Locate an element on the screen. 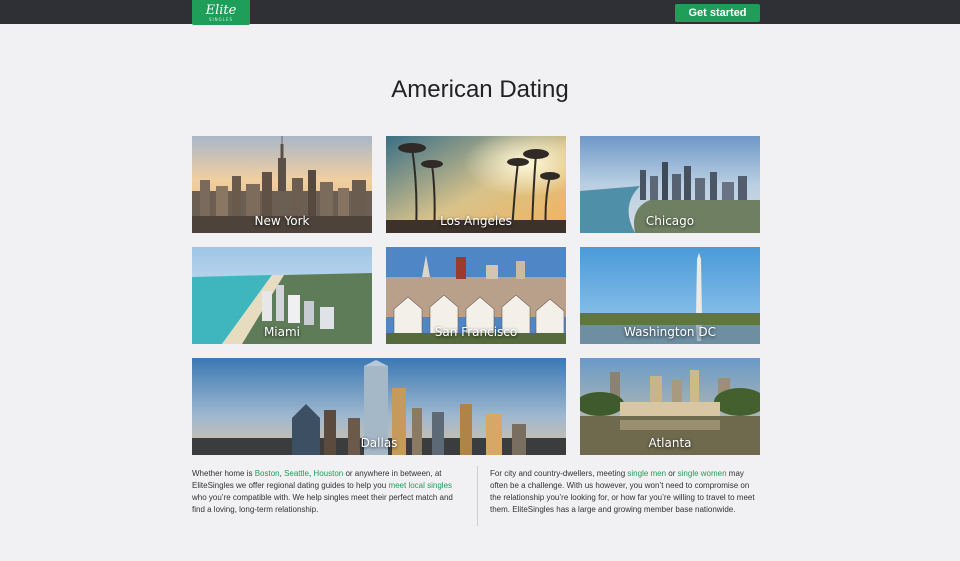  city-tile-dallas: Dallas is located at coordinates (379, 406).